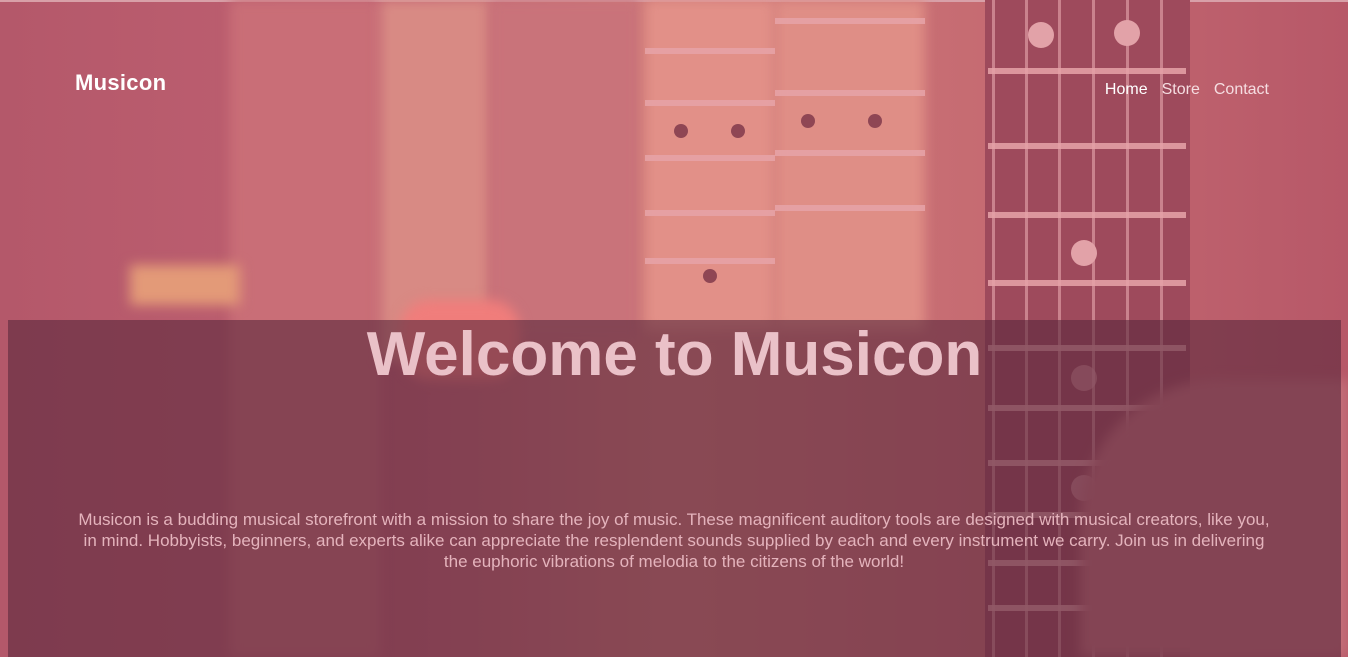 The image size is (1348, 657). Describe the element at coordinates (1126, 90) in the screenshot. I see `nav-link-home: Home` at that location.